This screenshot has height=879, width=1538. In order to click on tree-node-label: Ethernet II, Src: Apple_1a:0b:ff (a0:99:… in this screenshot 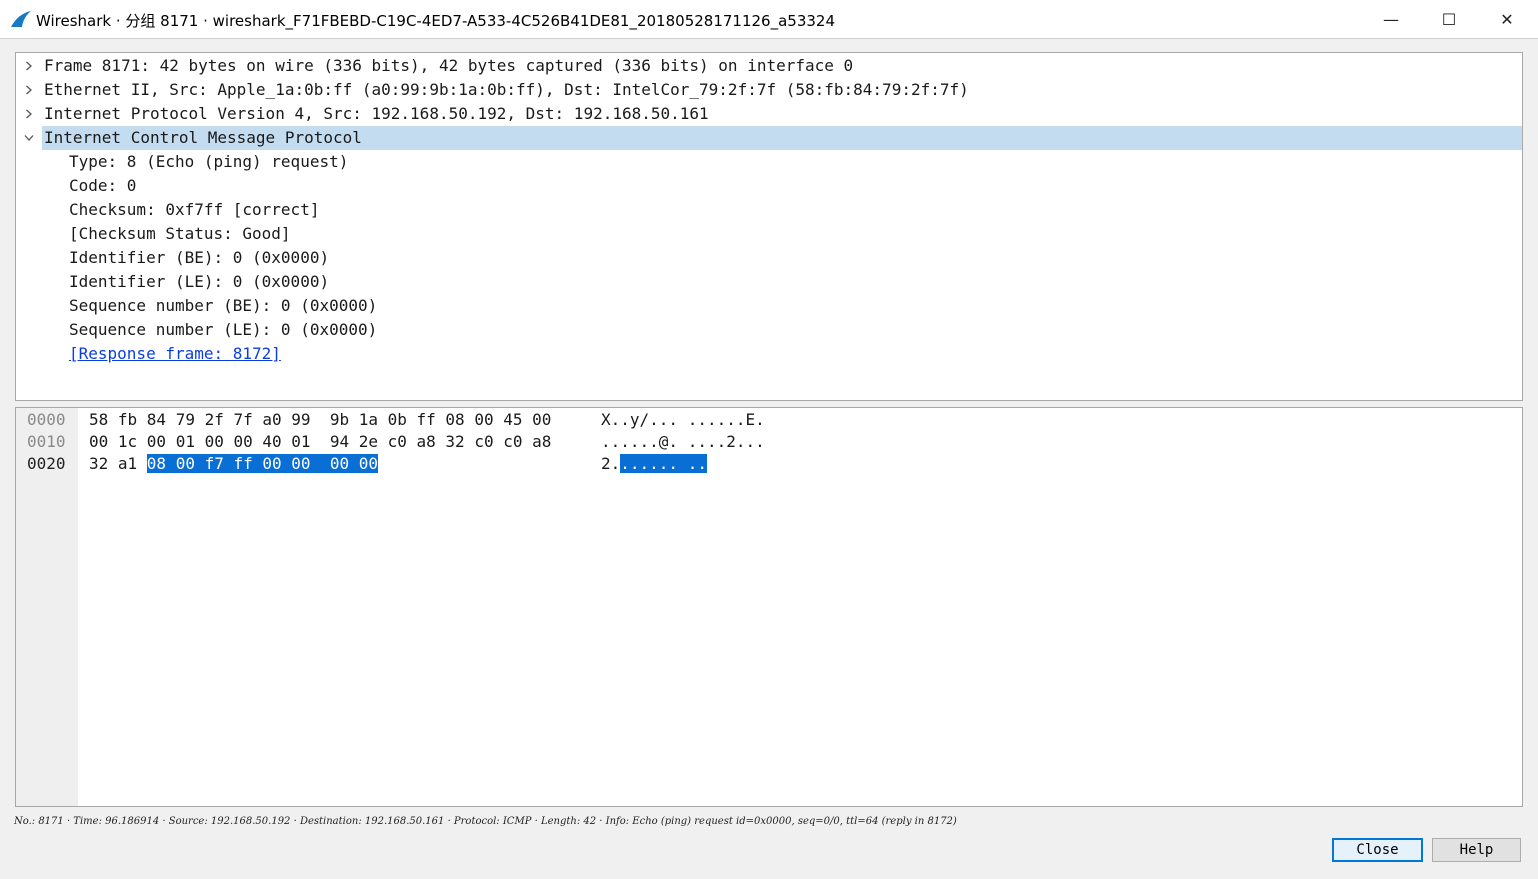, I will do `click(506, 89)`.